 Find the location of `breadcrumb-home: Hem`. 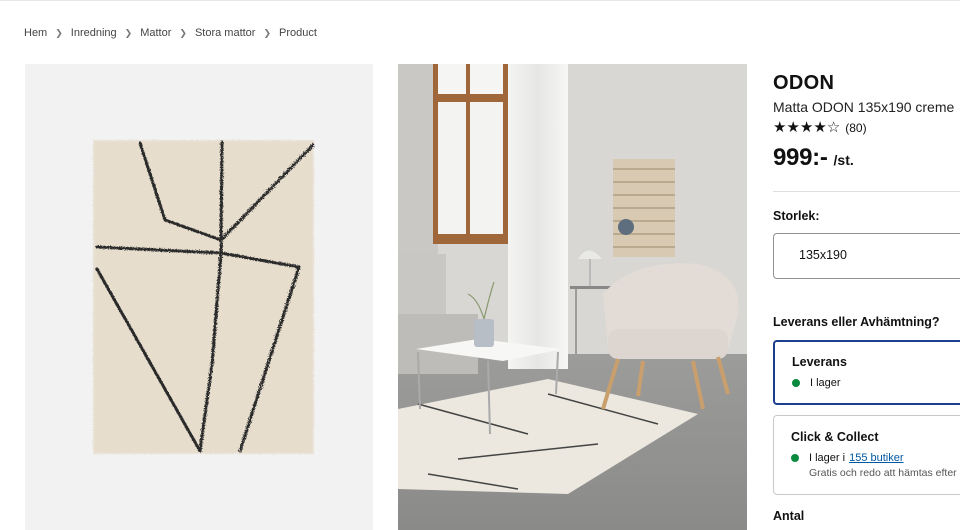

breadcrumb-home: Hem is located at coordinates (35, 33).